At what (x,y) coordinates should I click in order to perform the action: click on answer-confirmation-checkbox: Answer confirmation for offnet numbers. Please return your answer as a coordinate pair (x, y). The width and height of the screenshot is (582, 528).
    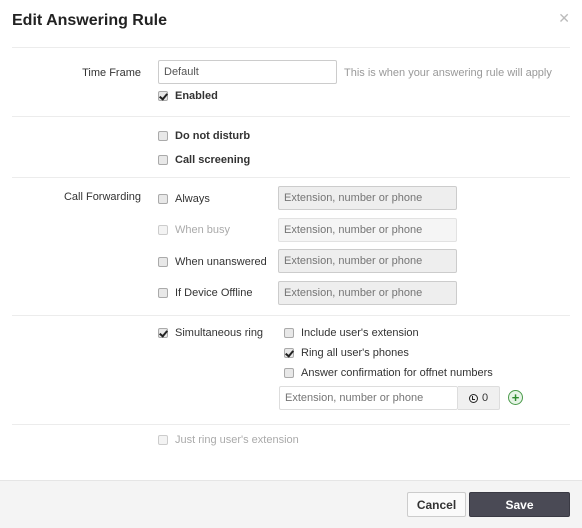
    Looking at the image, I should click on (388, 373).